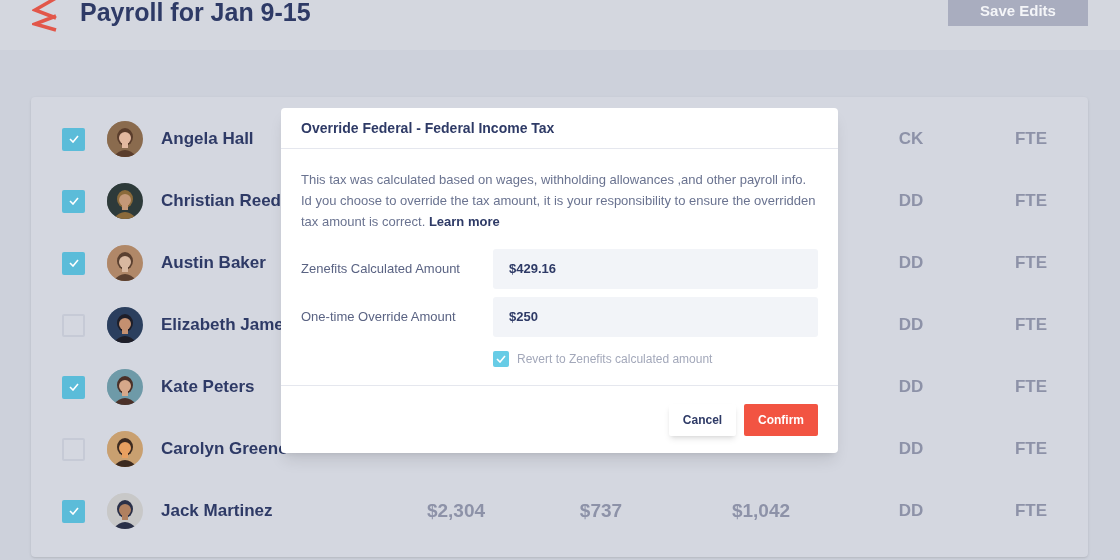 Image resolution: width=1120 pixels, height=560 pixels. I want to click on learn-more-link: Learn more, so click(464, 221).